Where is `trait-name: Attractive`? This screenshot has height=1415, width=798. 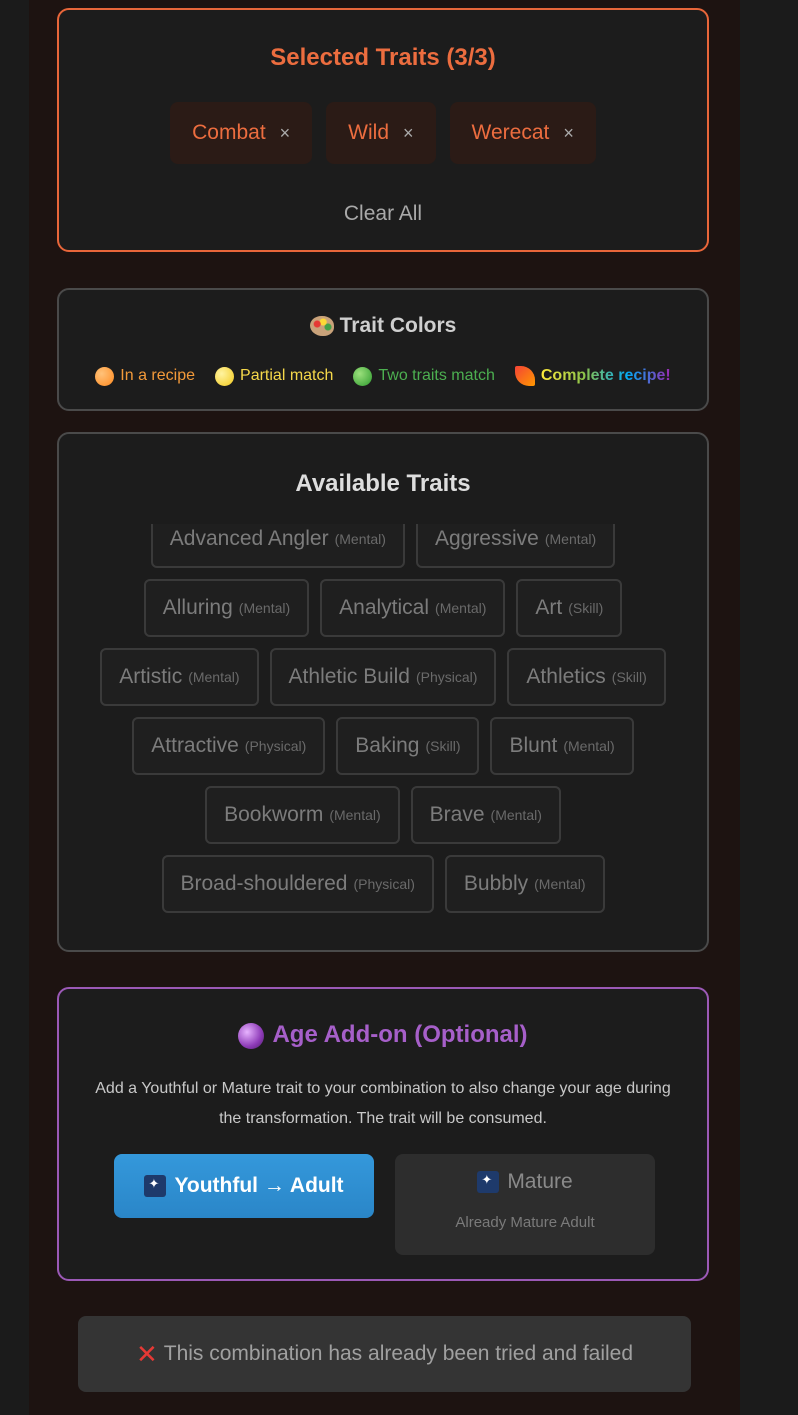 trait-name: Attractive is located at coordinates (195, 745).